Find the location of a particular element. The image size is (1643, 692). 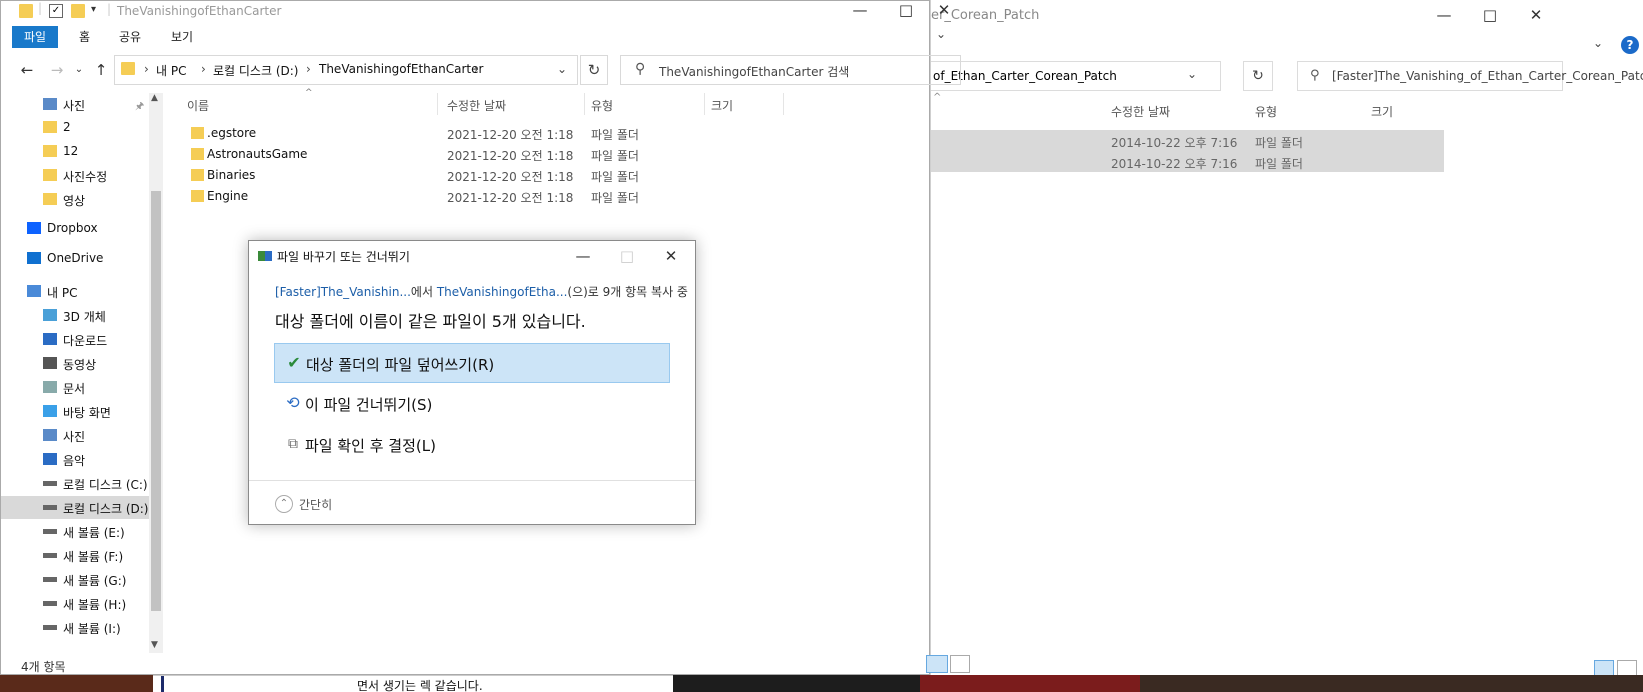

sidebar-item-label: 새 볼륨 (I:) is located at coordinates (92, 629).